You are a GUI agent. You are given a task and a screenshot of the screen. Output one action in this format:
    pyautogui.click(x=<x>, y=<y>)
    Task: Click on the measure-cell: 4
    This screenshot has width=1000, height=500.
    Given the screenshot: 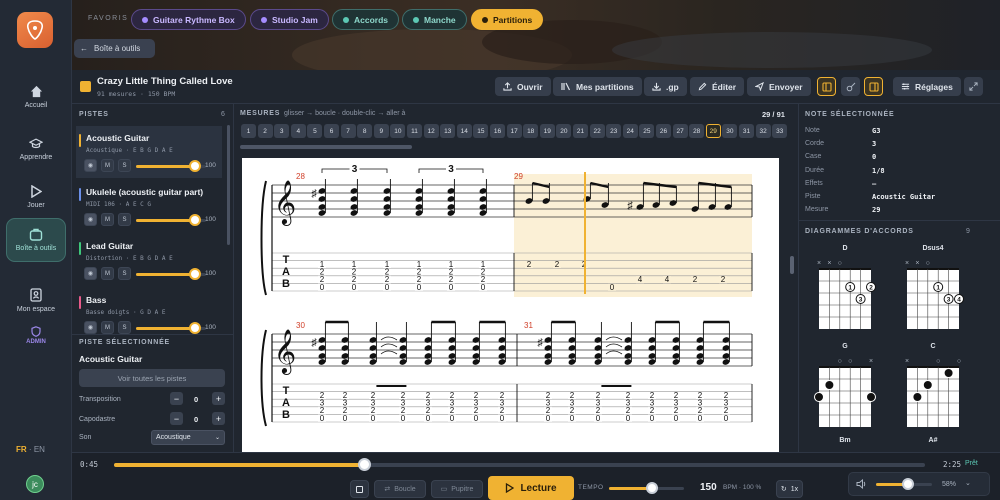 What is the action you would take?
    pyautogui.click(x=298, y=131)
    